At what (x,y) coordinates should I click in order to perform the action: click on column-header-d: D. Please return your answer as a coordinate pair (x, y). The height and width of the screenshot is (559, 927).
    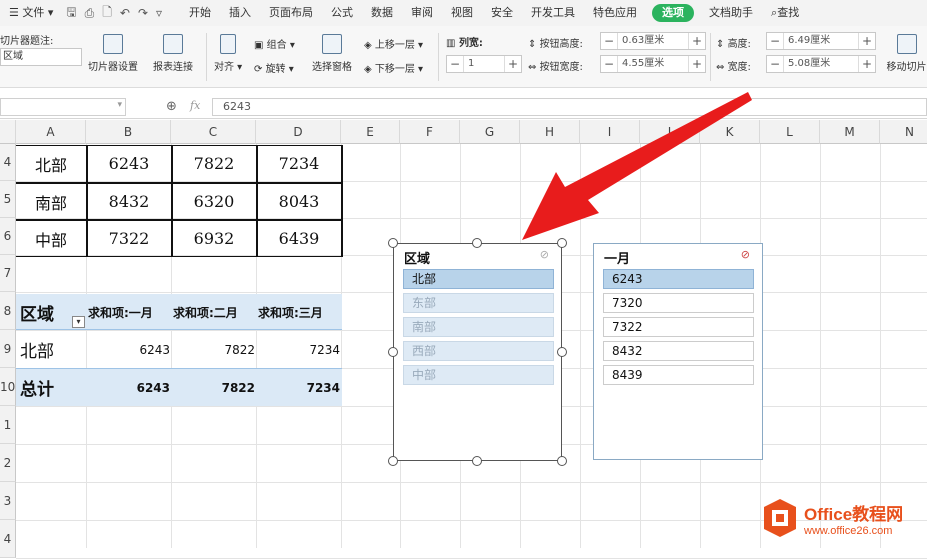
    Looking at the image, I should click on (298, 132).